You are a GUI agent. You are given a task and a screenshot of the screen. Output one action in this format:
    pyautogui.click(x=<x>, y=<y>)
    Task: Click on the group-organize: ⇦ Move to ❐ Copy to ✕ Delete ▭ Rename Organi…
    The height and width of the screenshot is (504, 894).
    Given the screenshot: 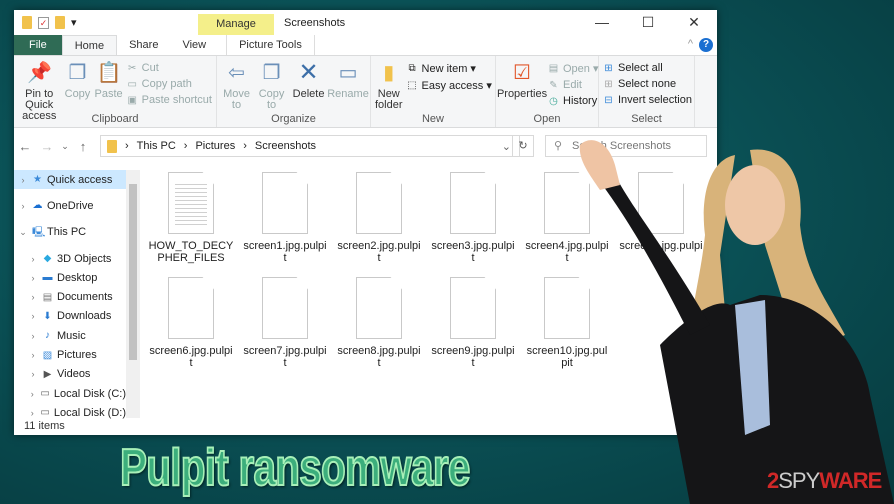 What is the action you would take?
    pyautogui.click(x=294, y=91)
    